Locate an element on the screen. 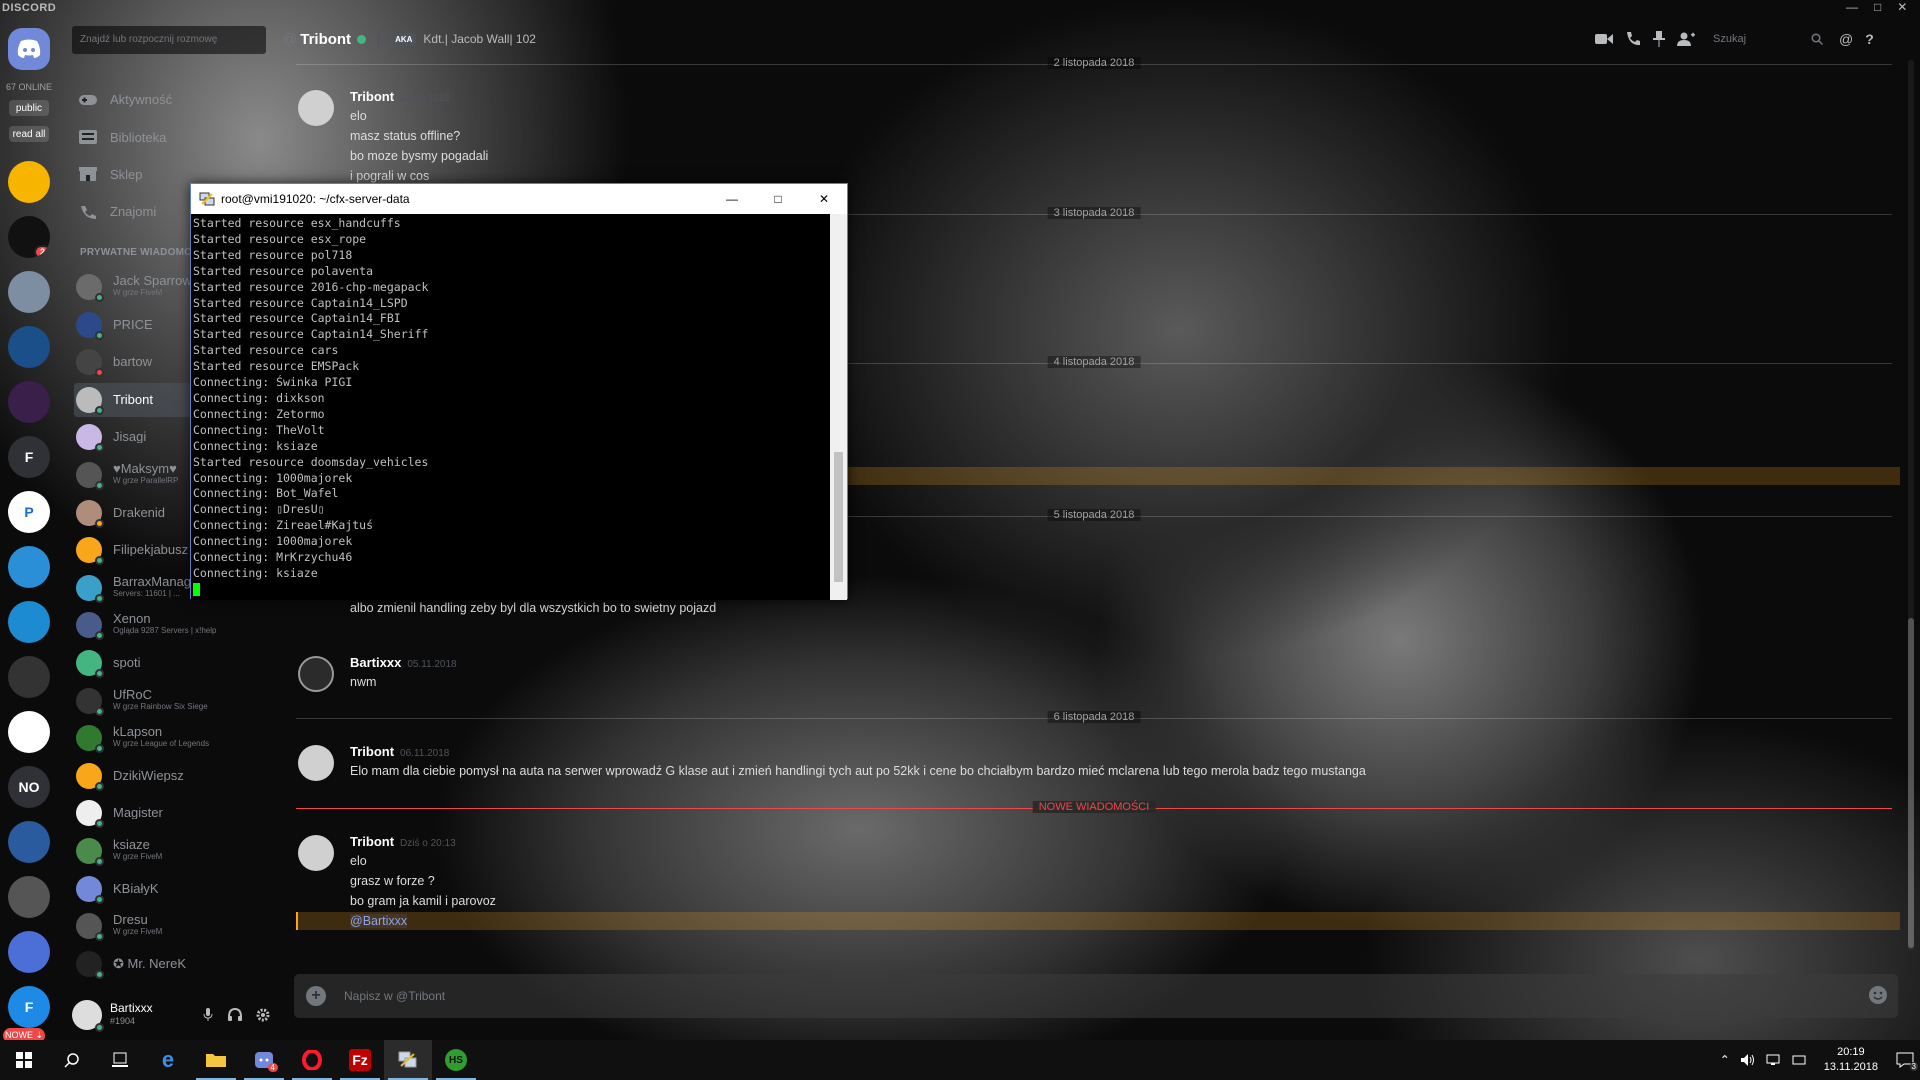 The height and width of the screenshot is (1080, 1920). terminal-close-icon: ✕ is located at coordinates (824, 199).